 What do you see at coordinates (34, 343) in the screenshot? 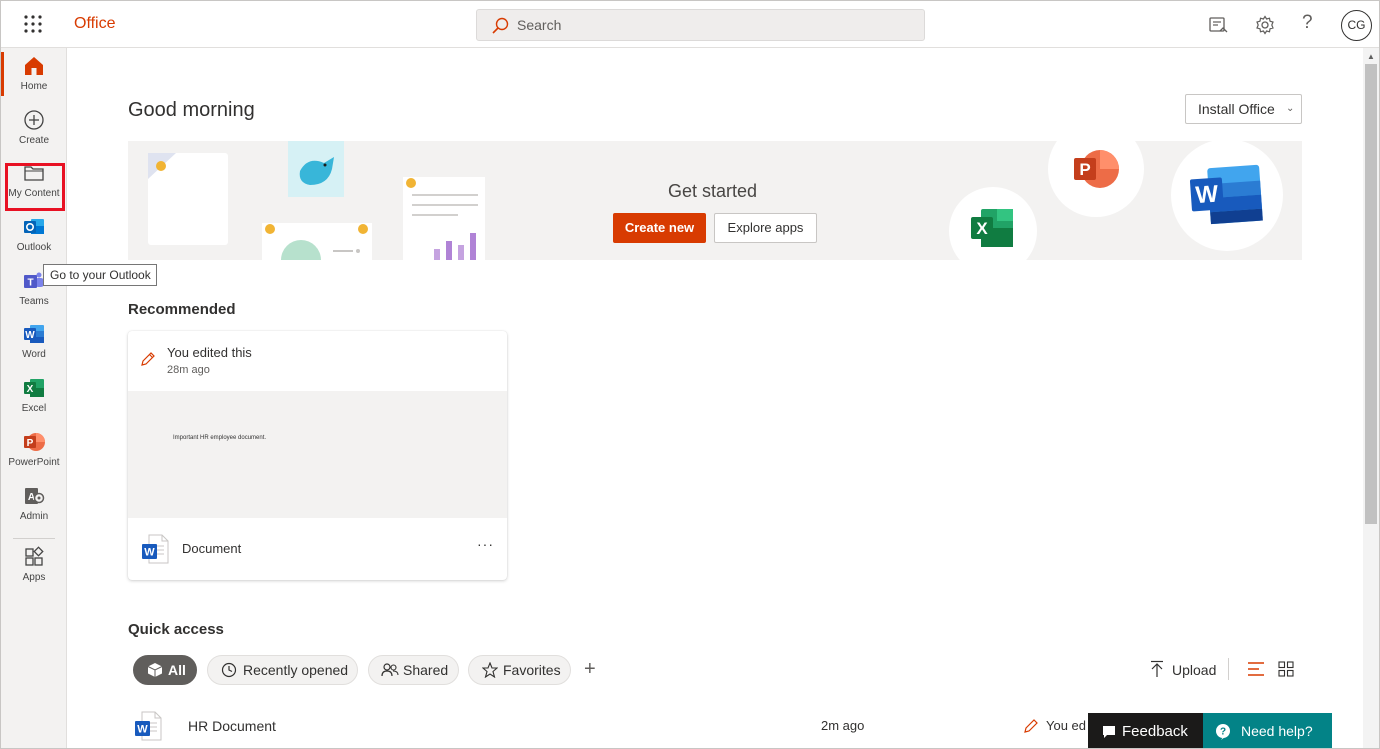
I see `rail-item-word: W Word` at bounding box center [34, 343].